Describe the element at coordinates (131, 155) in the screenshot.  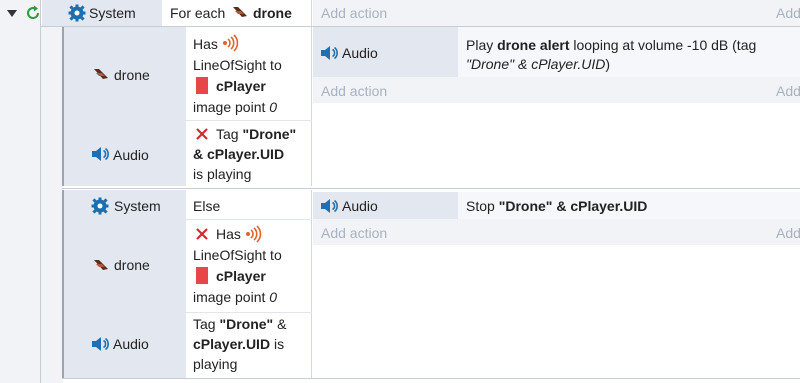
I see `sub1-cond2-object: Audio` at that location.